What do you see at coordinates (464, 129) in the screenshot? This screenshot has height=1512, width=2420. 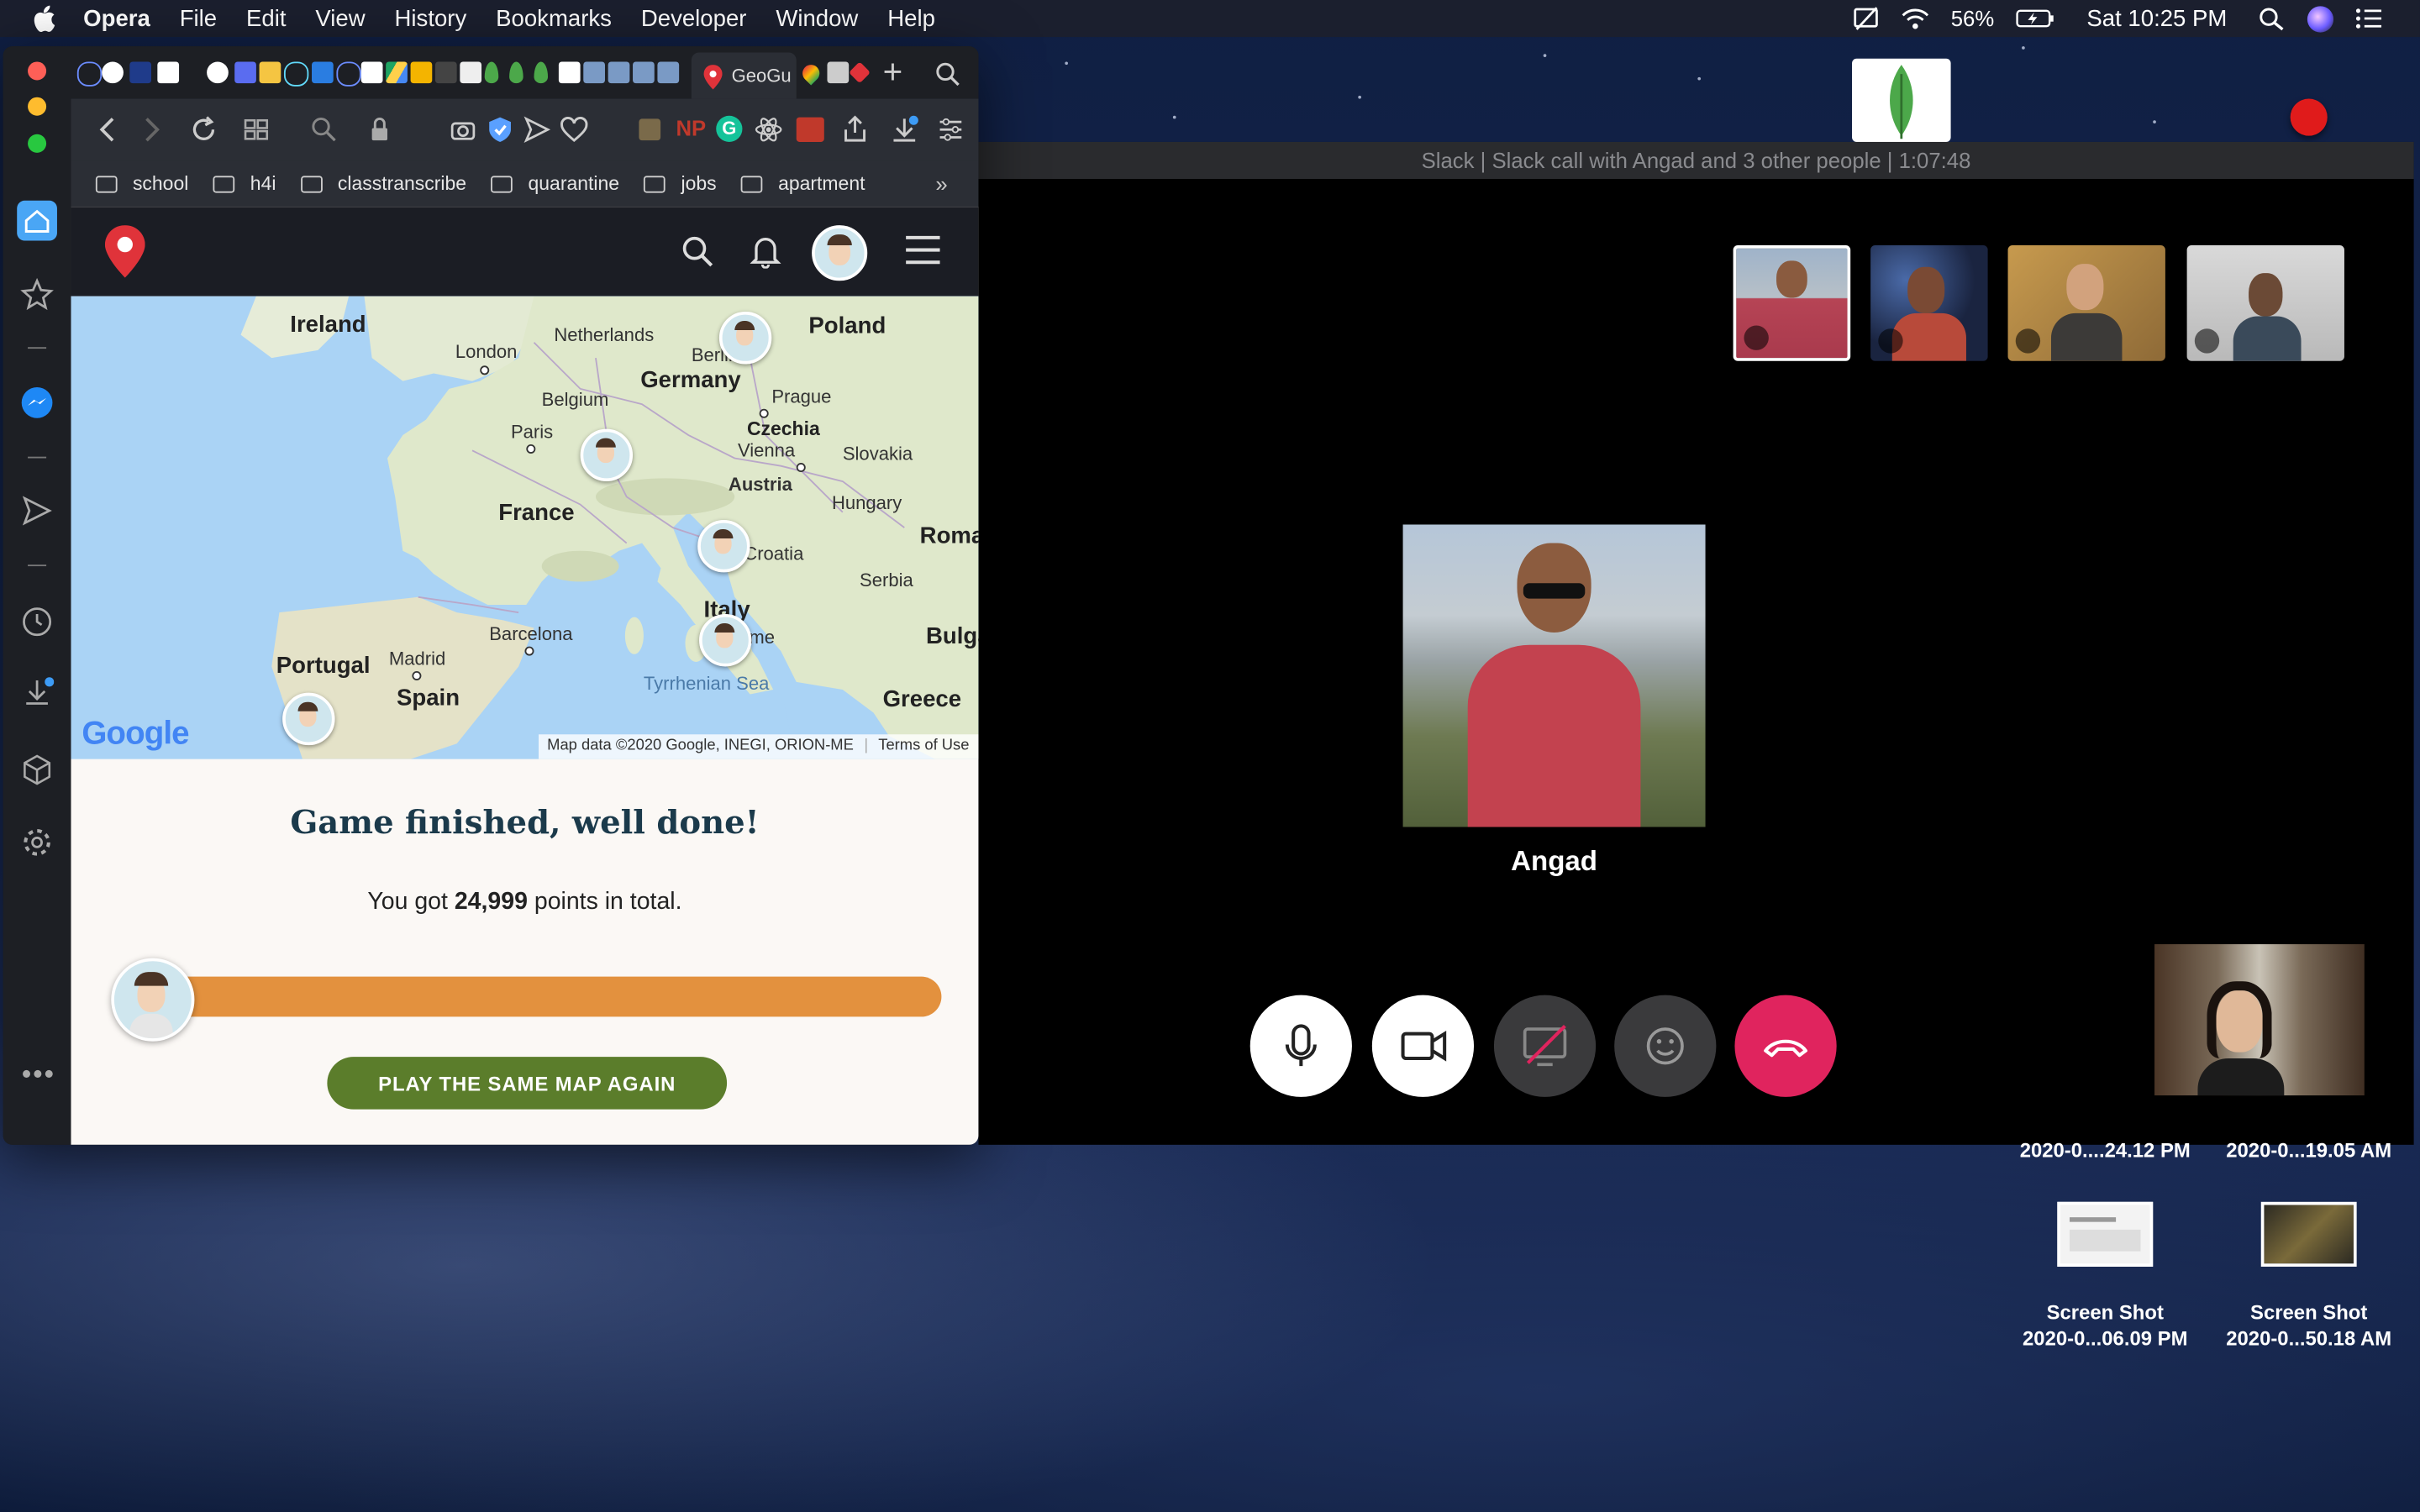 I see `snapshot-camera-icon` at bounding box center [464, 129].